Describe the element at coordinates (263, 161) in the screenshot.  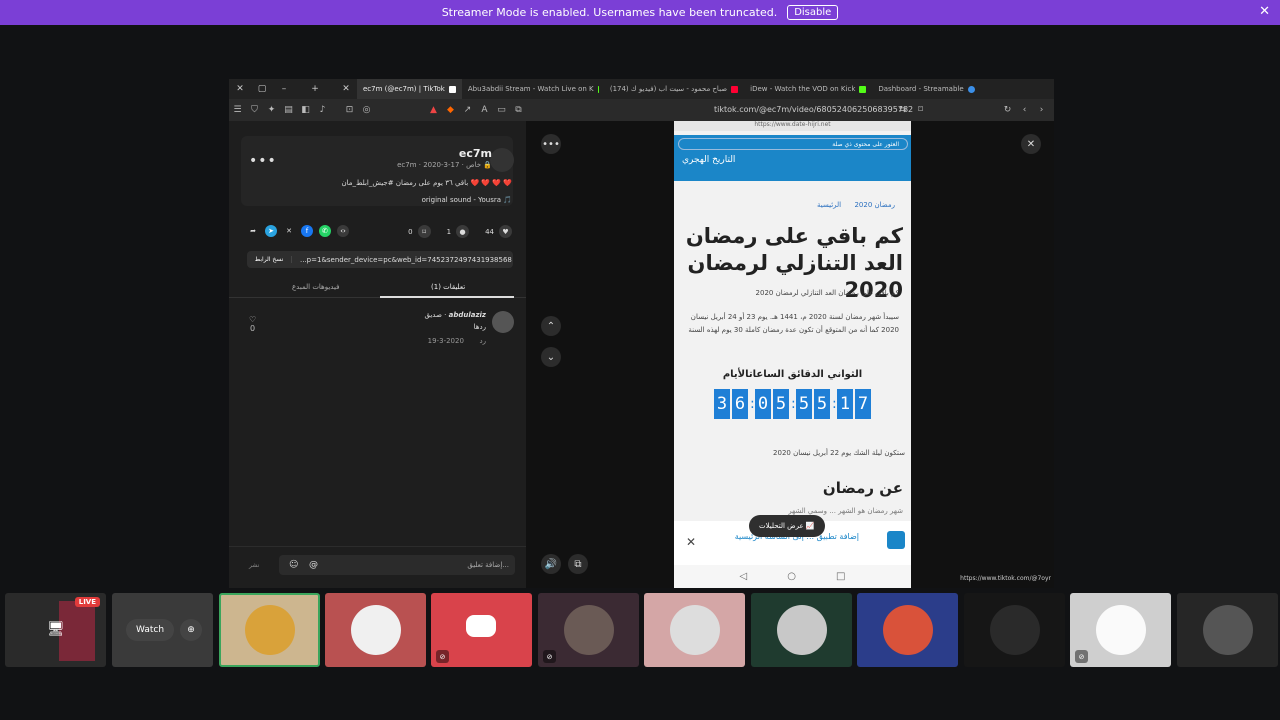
I see `more-options-icon: •••` at that location.